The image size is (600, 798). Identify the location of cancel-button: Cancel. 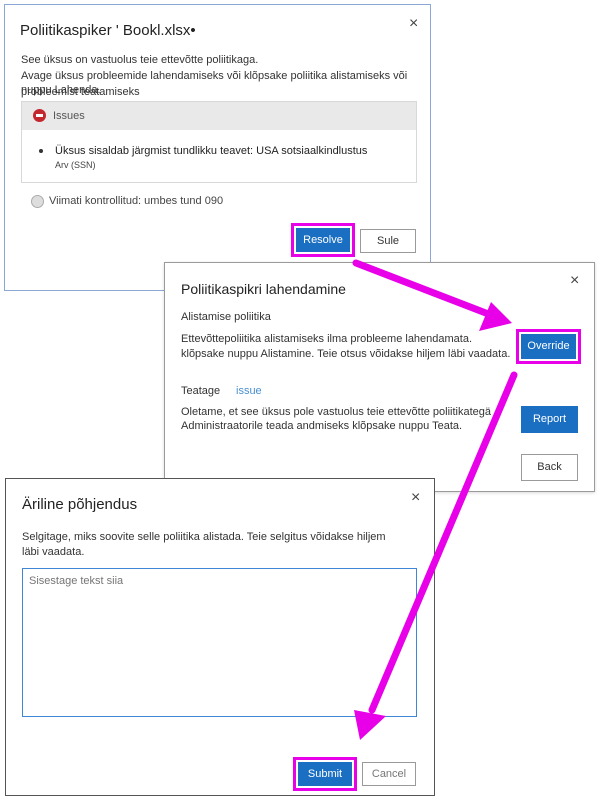
(389, 774).